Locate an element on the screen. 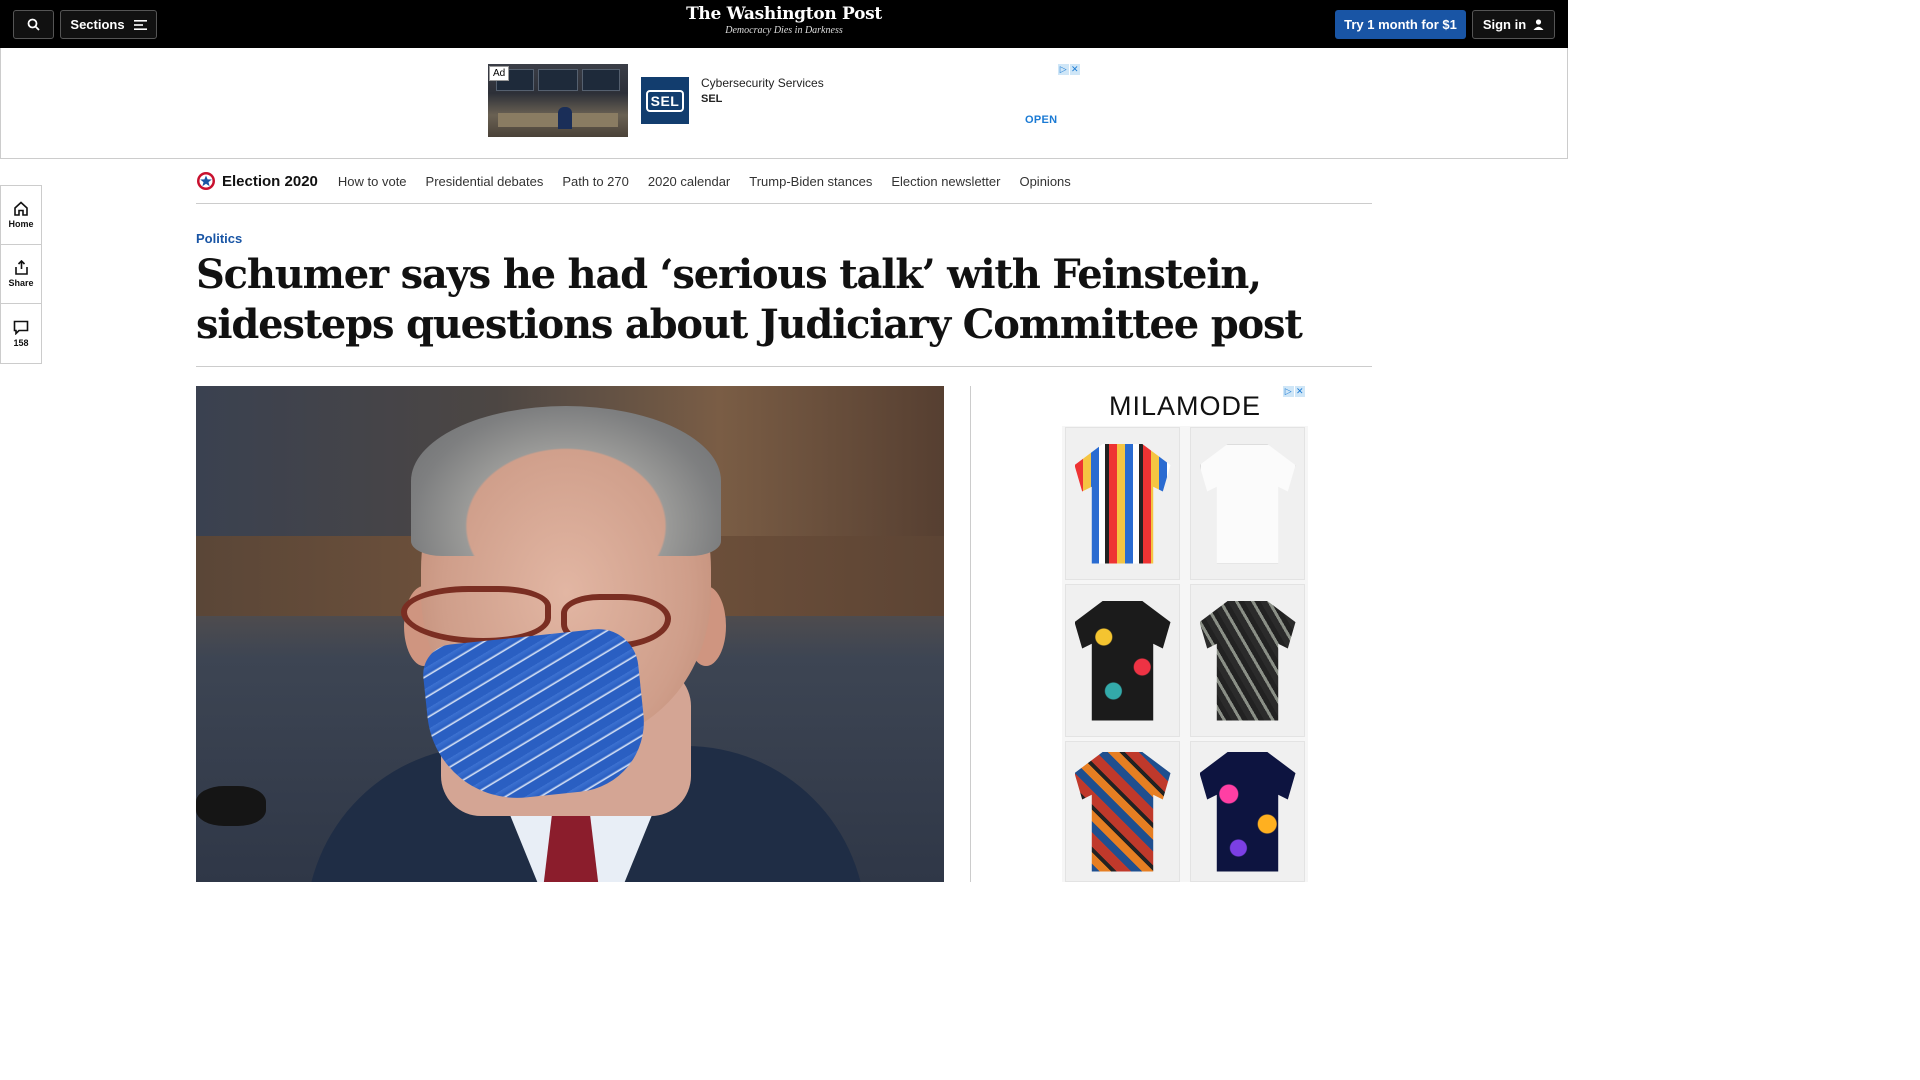 The image size is (1920, 1080). rail-comments-count: 158 is located at coordinates (21, 342).